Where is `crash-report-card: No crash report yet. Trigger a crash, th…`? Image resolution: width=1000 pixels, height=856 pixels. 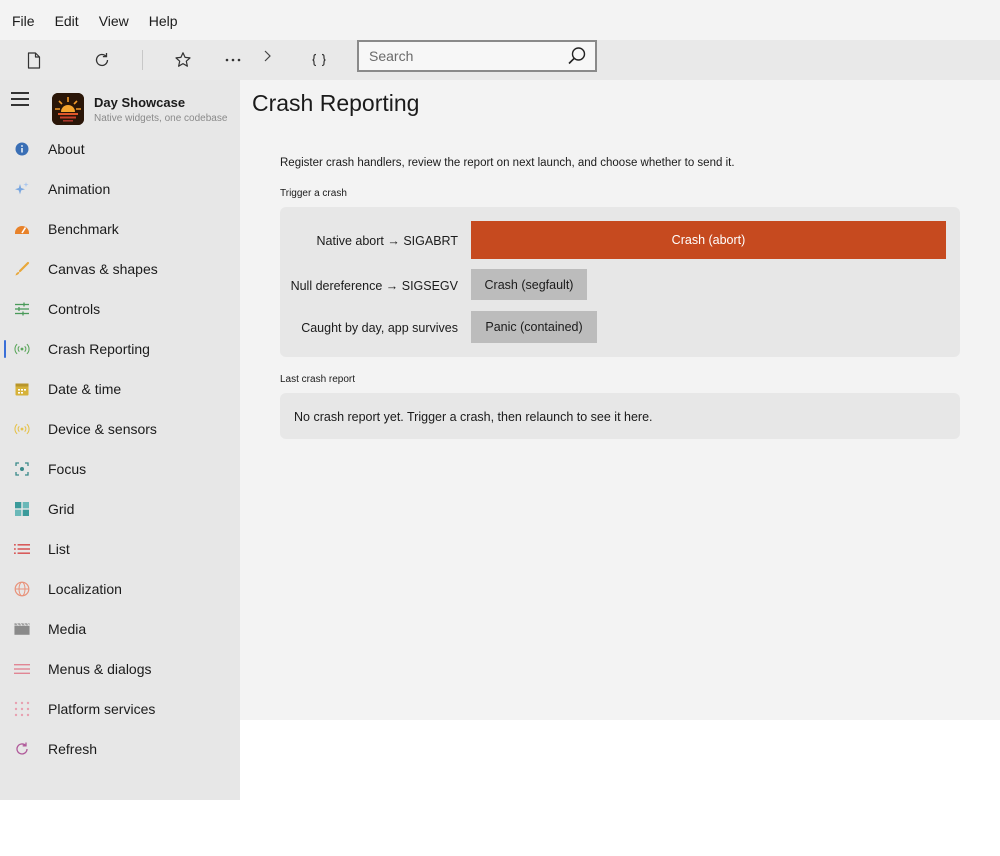 crash-report-card: No crash report yet. Trigger a crash, th… is located at coordinates (620, 416).